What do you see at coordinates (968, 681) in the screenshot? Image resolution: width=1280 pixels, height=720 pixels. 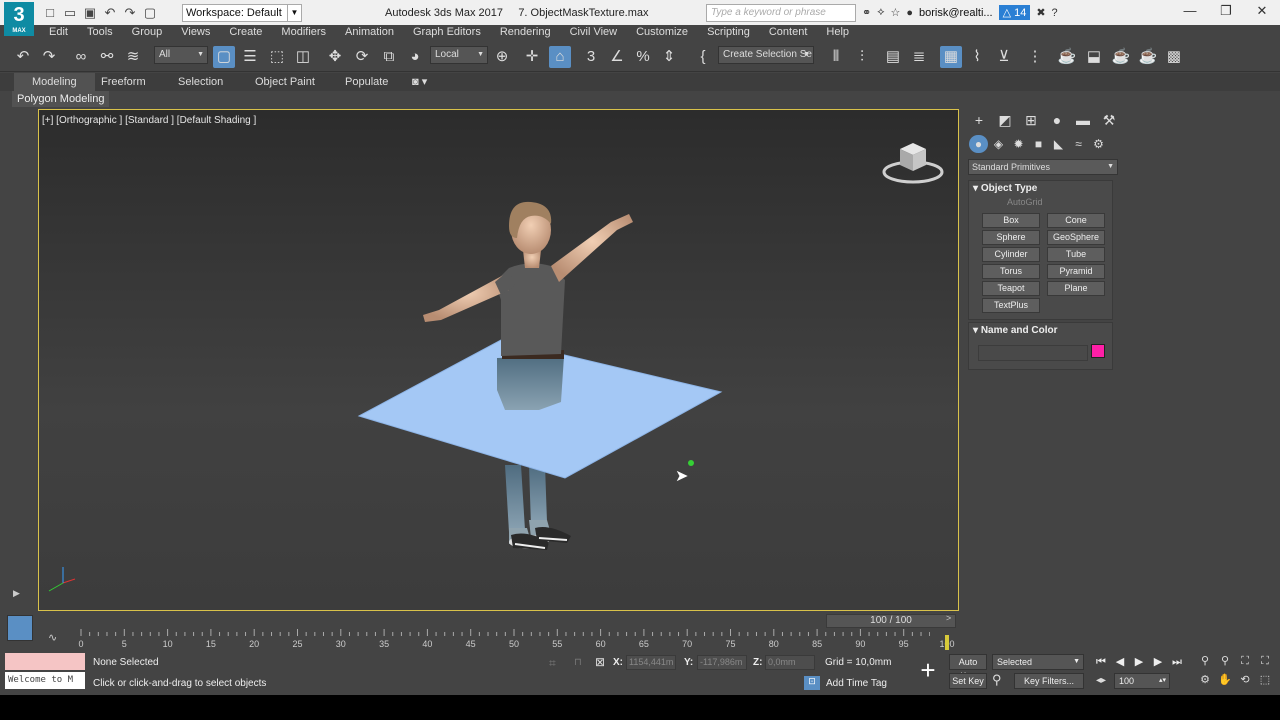 I see `set-key-button: Set Key` at bounding box center [968, 681].